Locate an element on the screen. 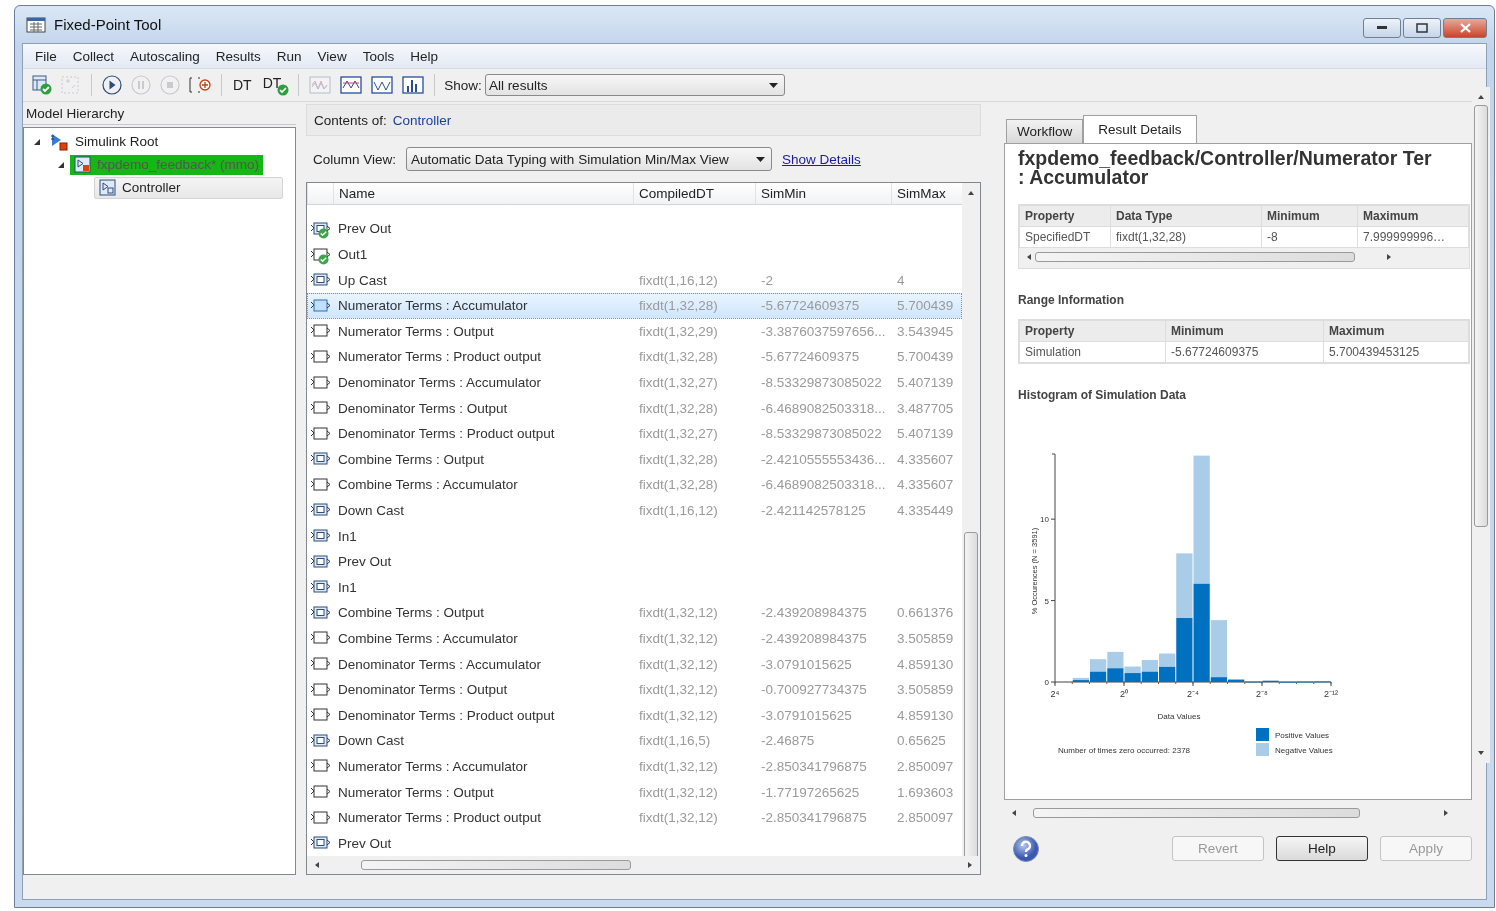 This screenshot has width=1496, height=911. sim-max-cell: 4.859130 is located at coordinates (925, 715).